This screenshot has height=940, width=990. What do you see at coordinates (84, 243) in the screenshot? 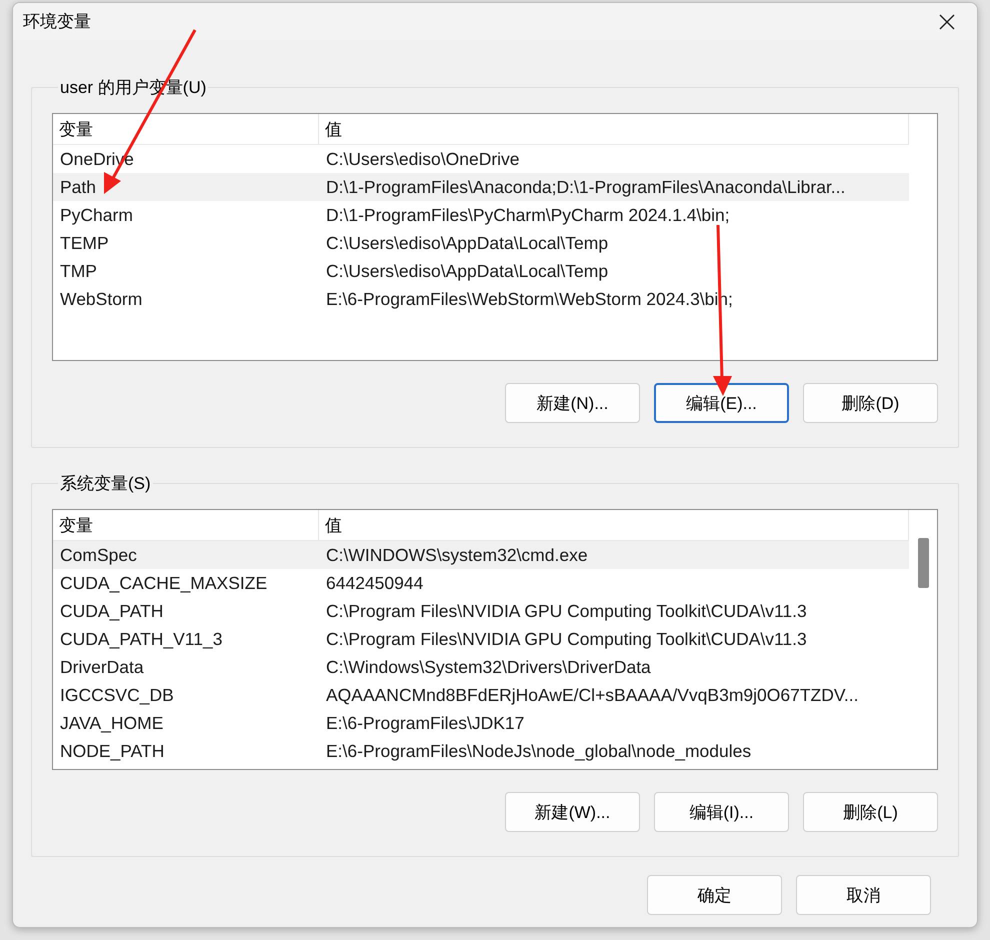
I see `variable-name: TEMP` at bounding box center [84, 243].